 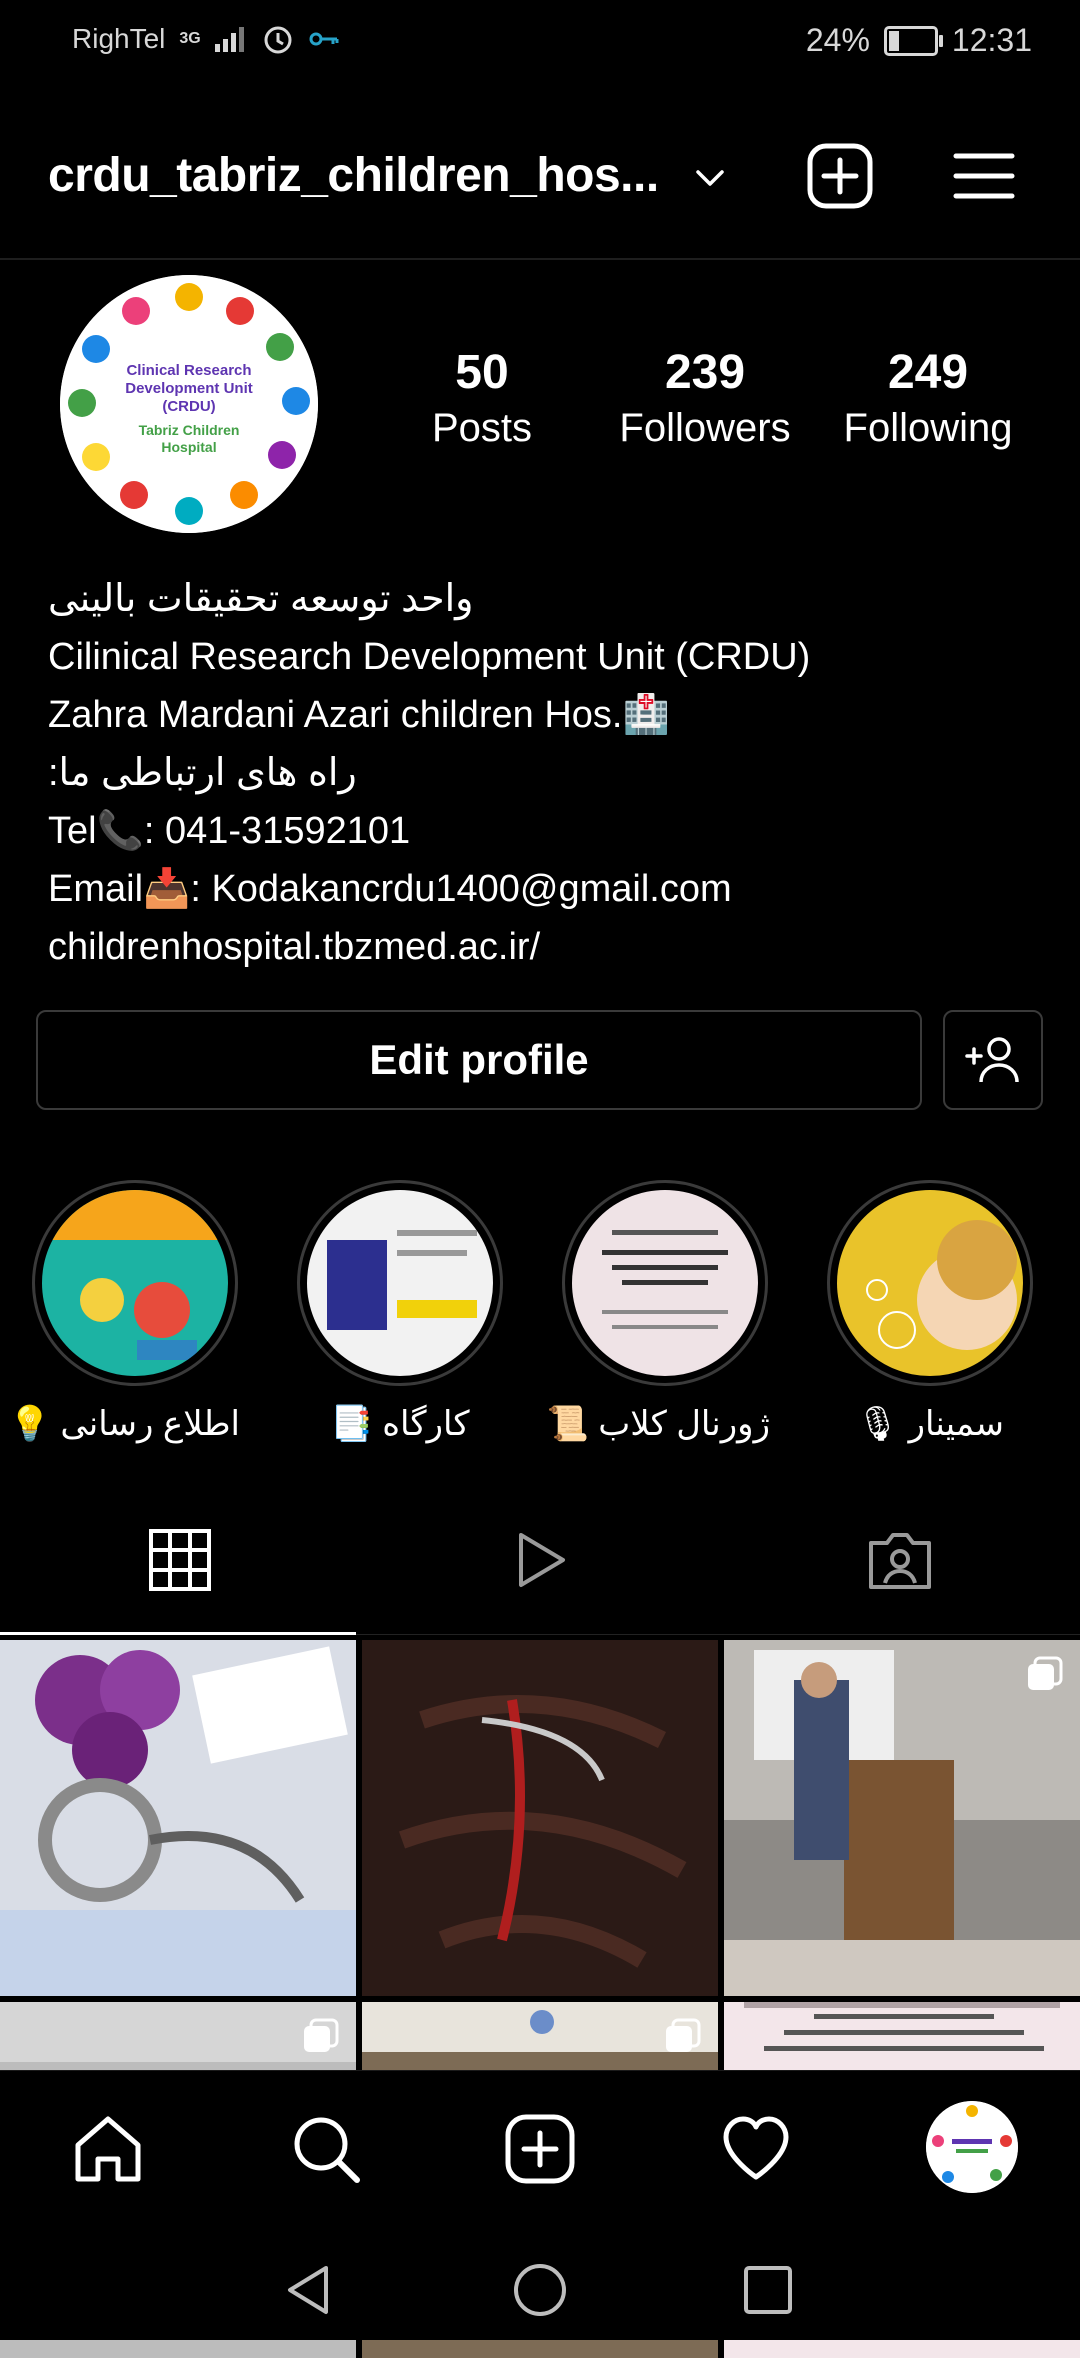 I want to click on tagged-person-icon, so click(x=900, y=1561).